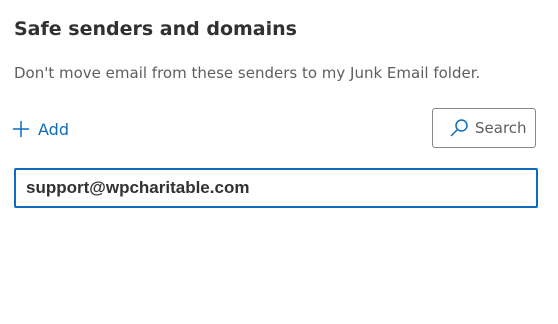 The height and width of the screenshot is (324, 558). What do you see at coordinates (53, 129) in the screenshot?
I see `add-button-label: Add` at bounding box center [53, 129].